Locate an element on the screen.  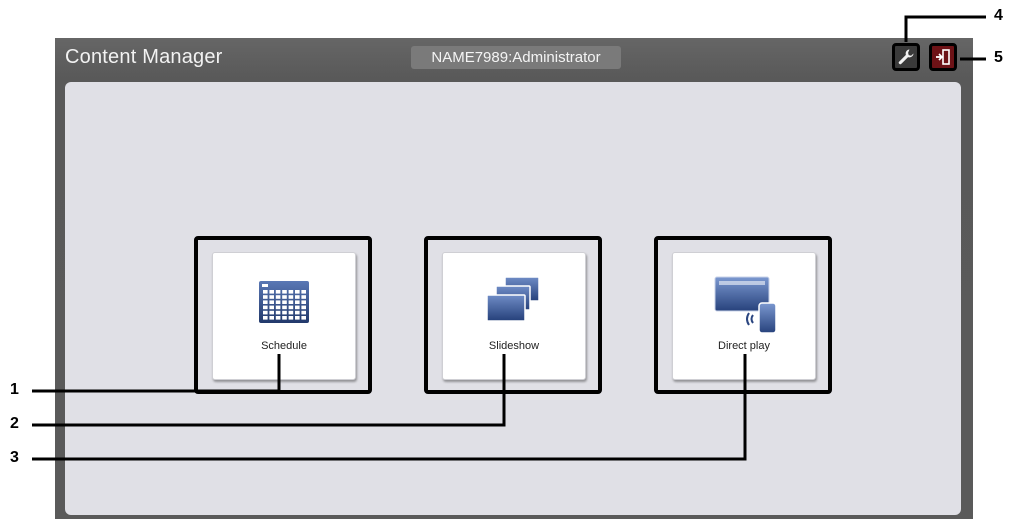
slideshow-button: Slideshow is located at coordinates (514, 316).